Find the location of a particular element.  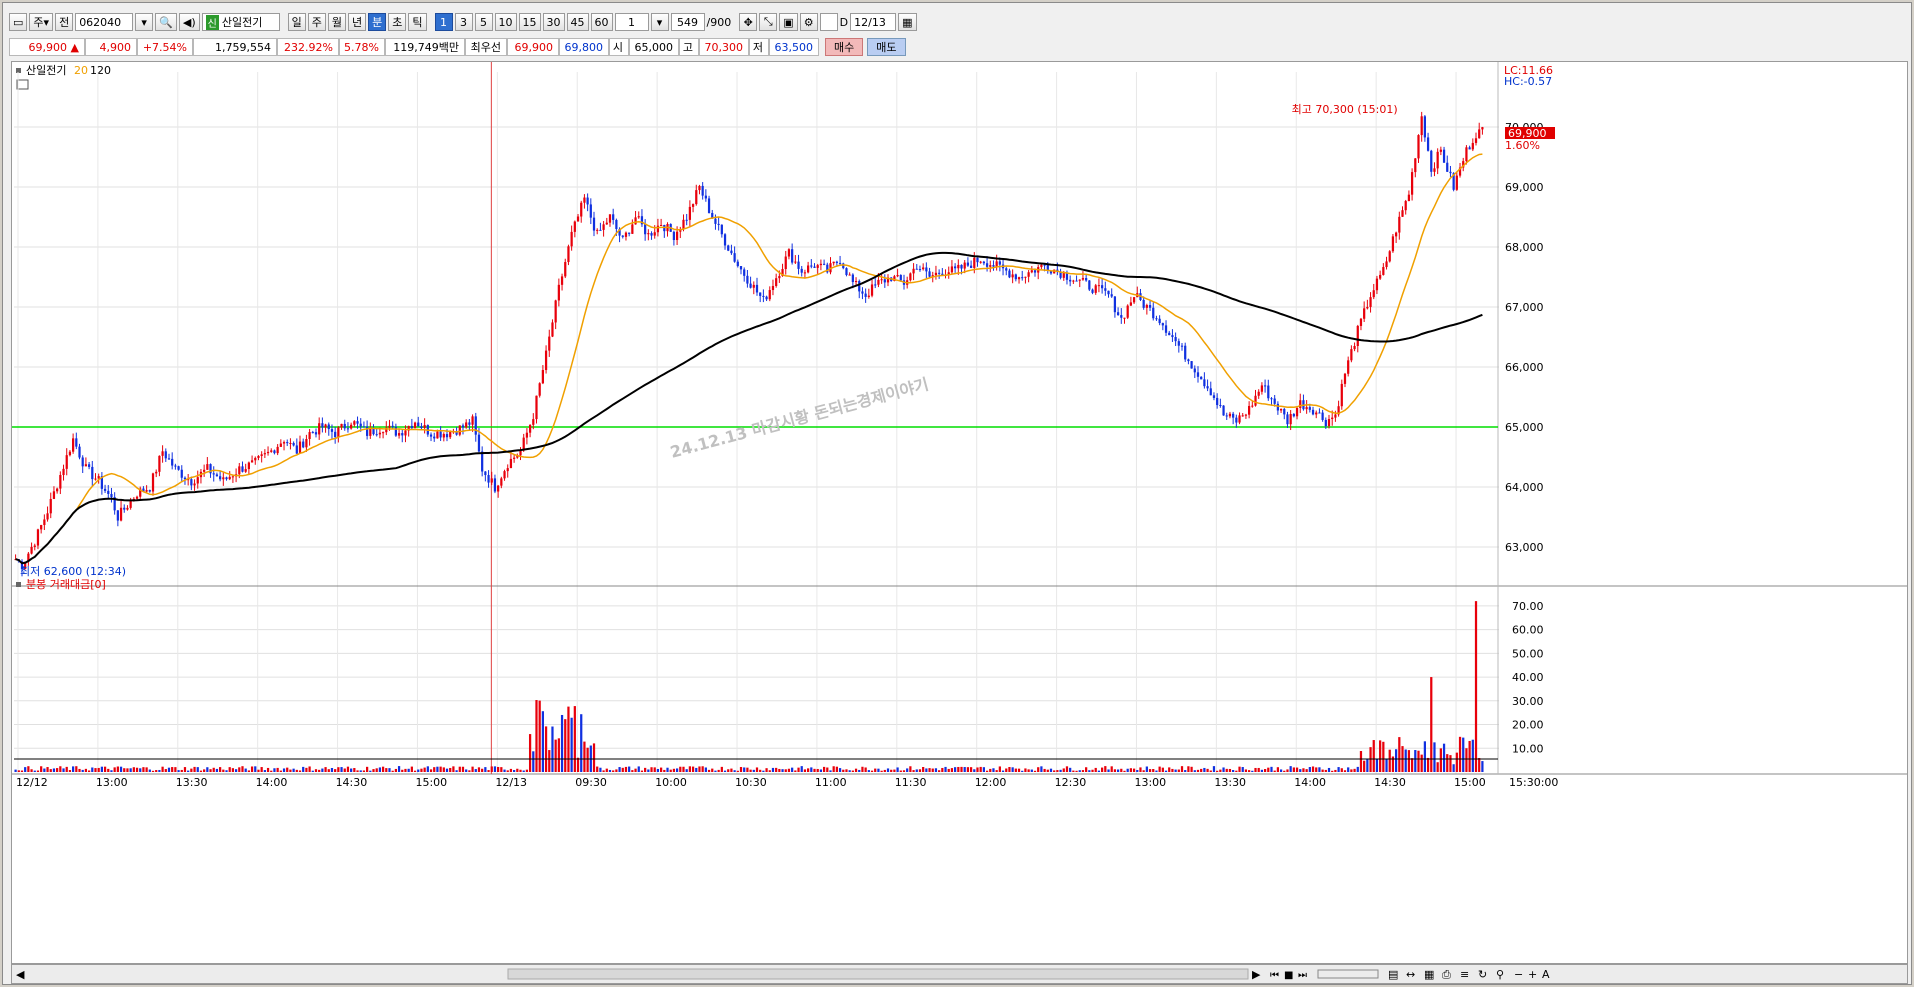

refresh-icon: ↻ is located at coordinates (1482, 974).